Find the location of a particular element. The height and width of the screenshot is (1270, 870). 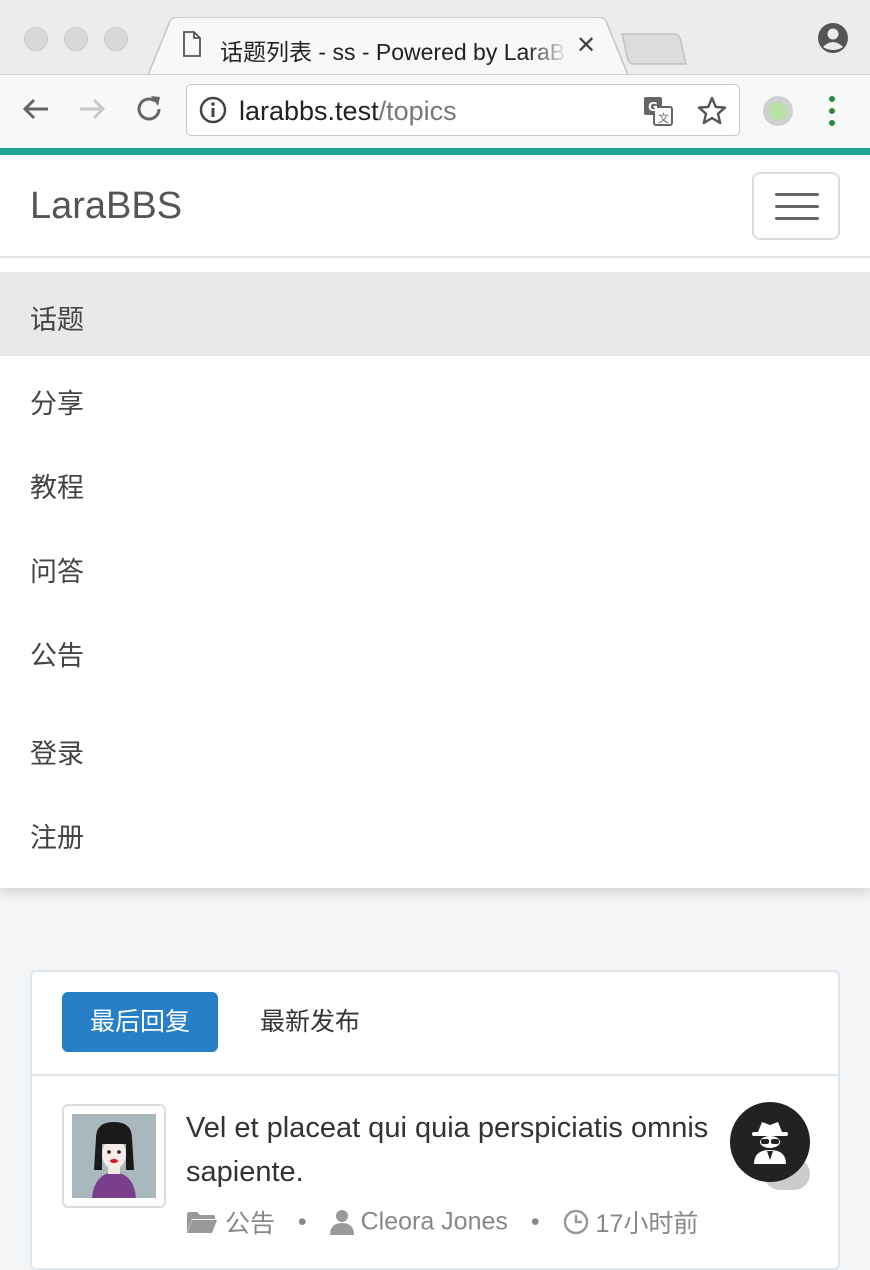

new-tab-button is located at coordinates (654, 49).